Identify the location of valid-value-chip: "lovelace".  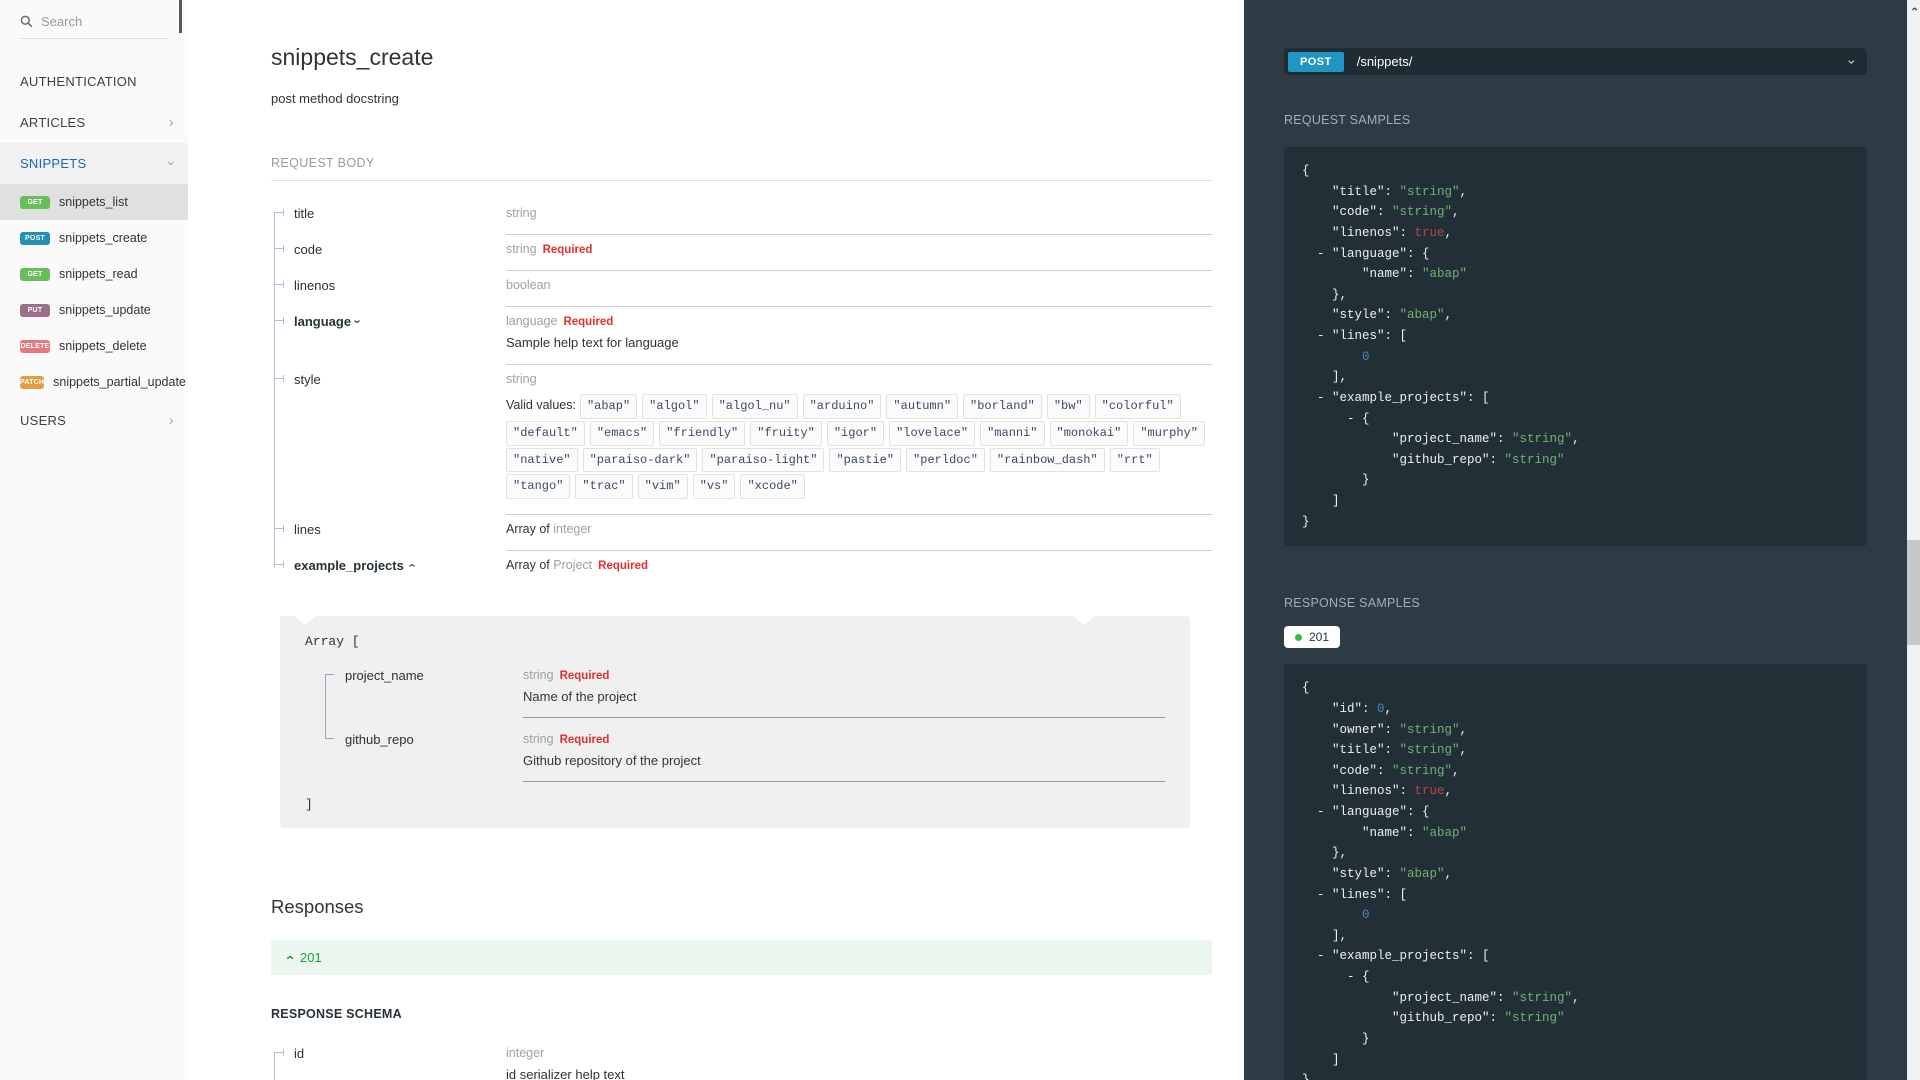
(932, 433).